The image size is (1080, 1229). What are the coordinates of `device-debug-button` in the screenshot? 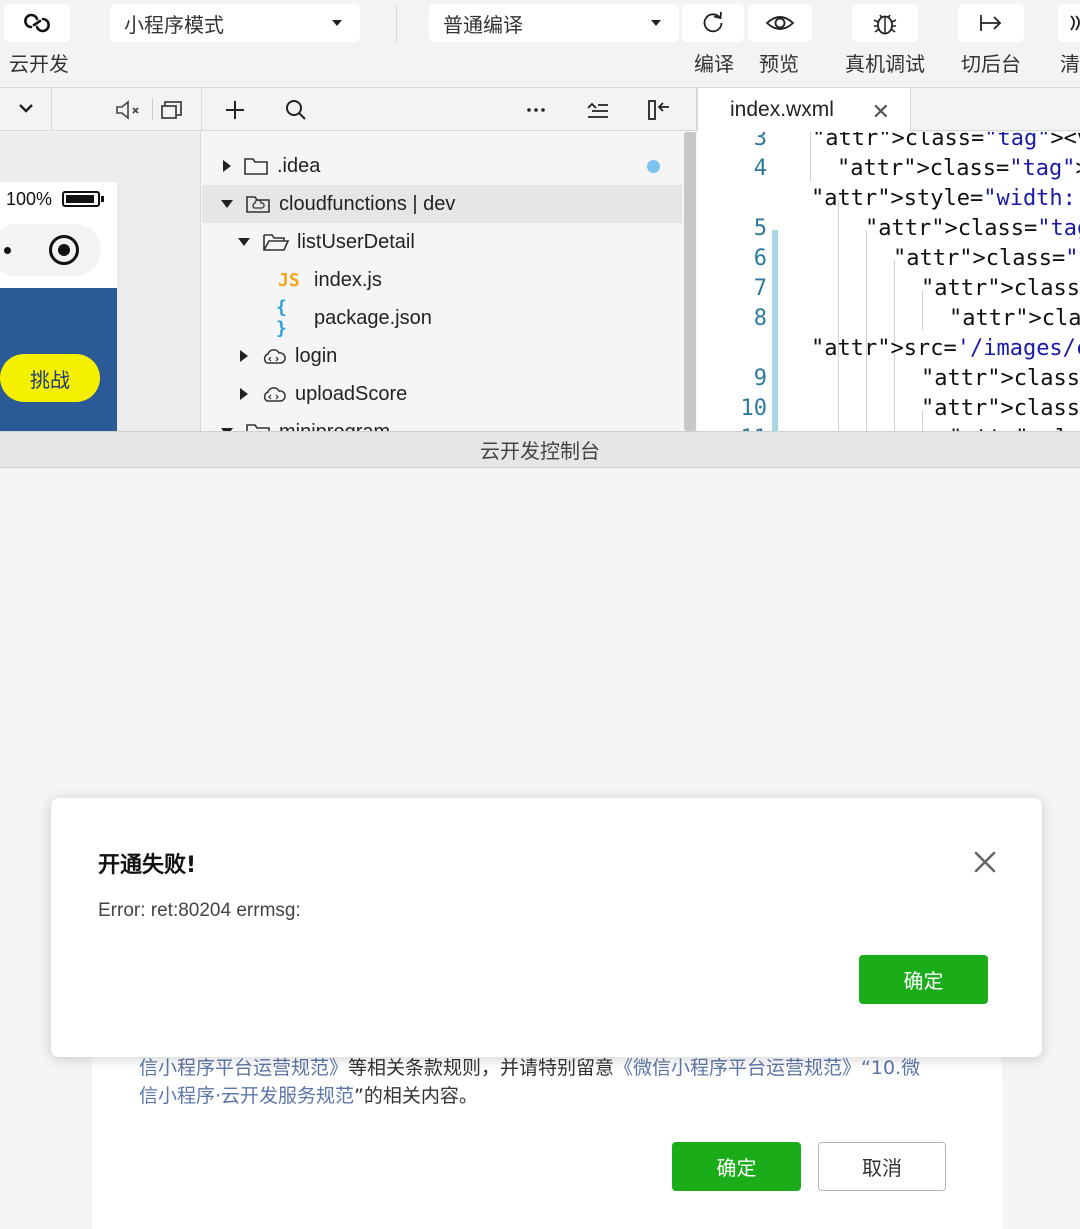 It's located at (885, 23).